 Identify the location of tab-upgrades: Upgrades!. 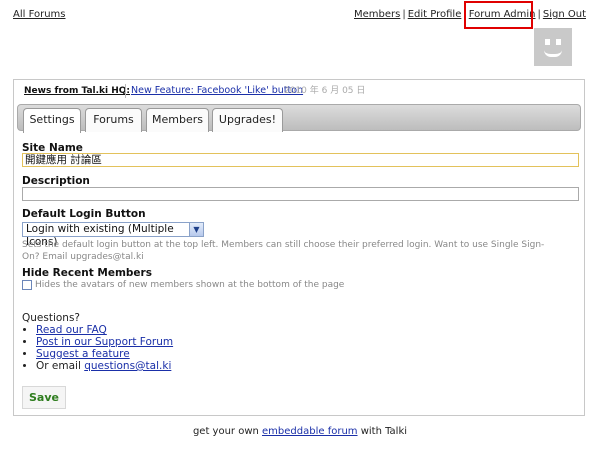
(247, 120).